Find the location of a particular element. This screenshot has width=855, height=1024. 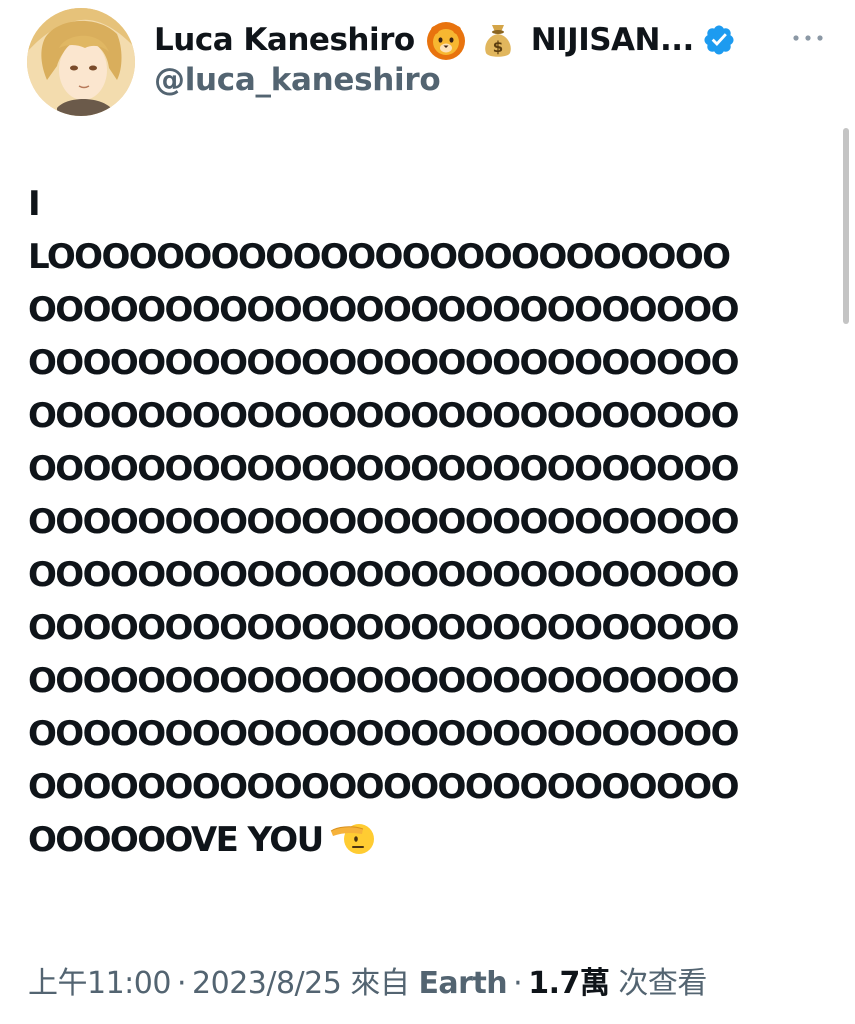

tweet-source: Earth is located at coordinates (462, 983).